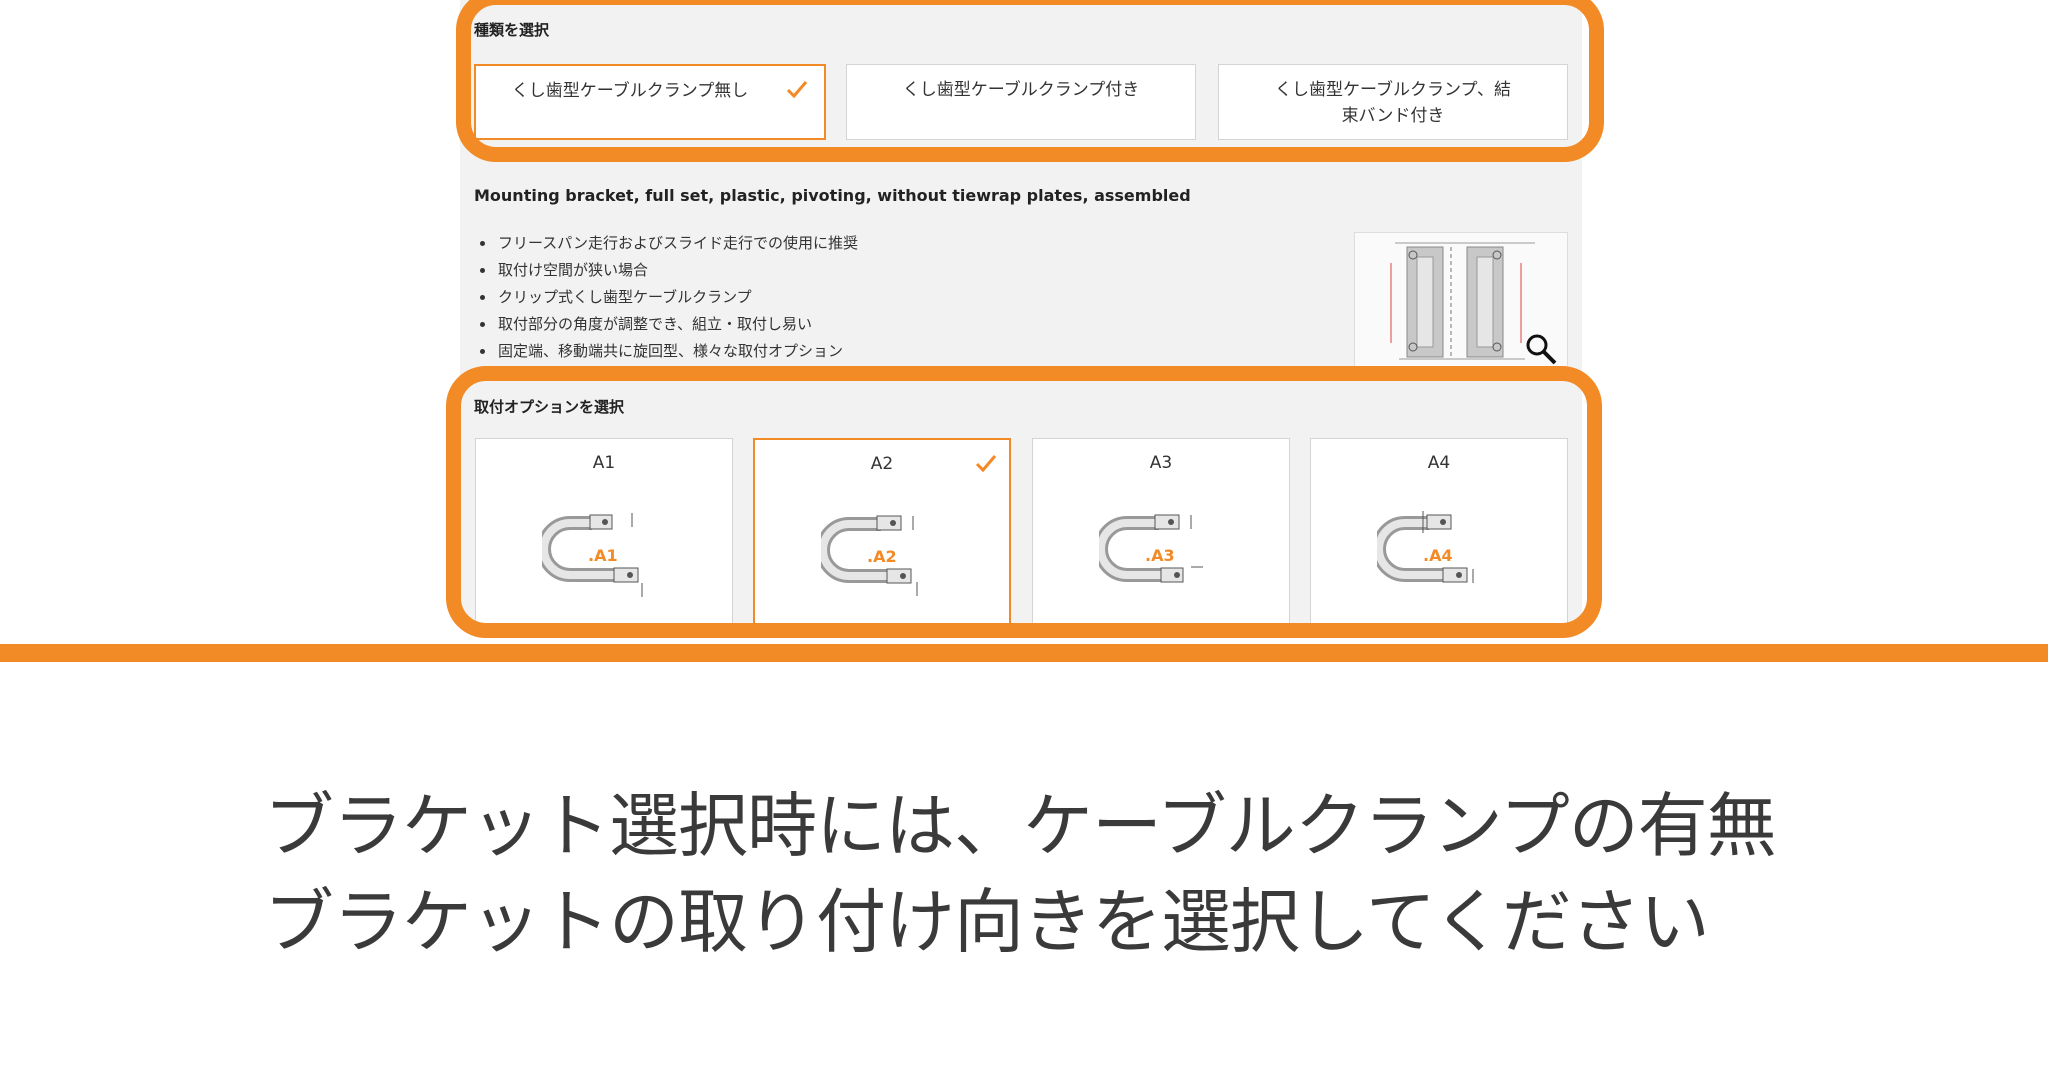 The width and height of the screenshot is (2048, 1084). Describe the element at coordinates (1030, 81) in the screenshot. I see `type-highlight-frame` at that location.